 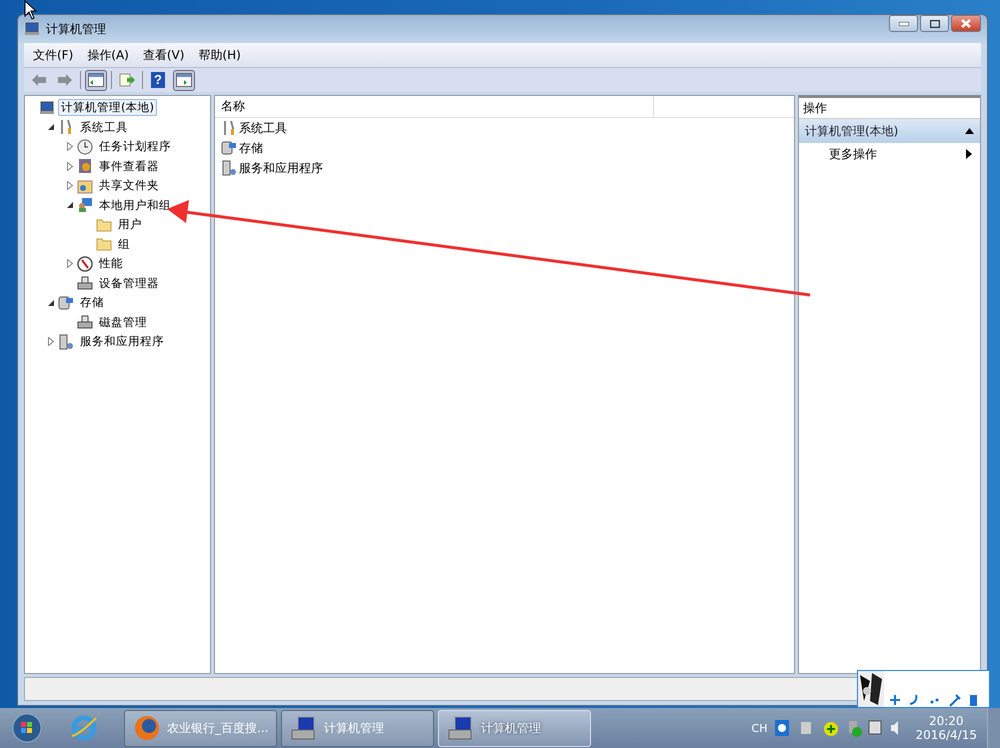 I want to click on tree-button, so click(x=96, y=80).